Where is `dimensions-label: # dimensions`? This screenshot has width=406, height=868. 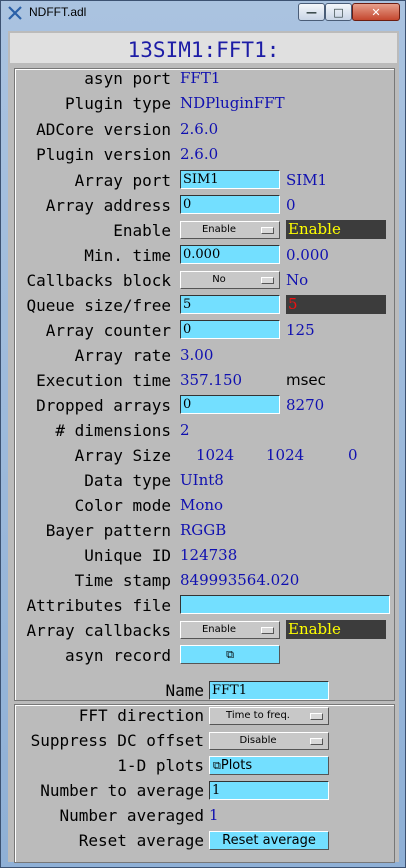
dimensions-label: # dimensions is located at coordinates (113, 430).